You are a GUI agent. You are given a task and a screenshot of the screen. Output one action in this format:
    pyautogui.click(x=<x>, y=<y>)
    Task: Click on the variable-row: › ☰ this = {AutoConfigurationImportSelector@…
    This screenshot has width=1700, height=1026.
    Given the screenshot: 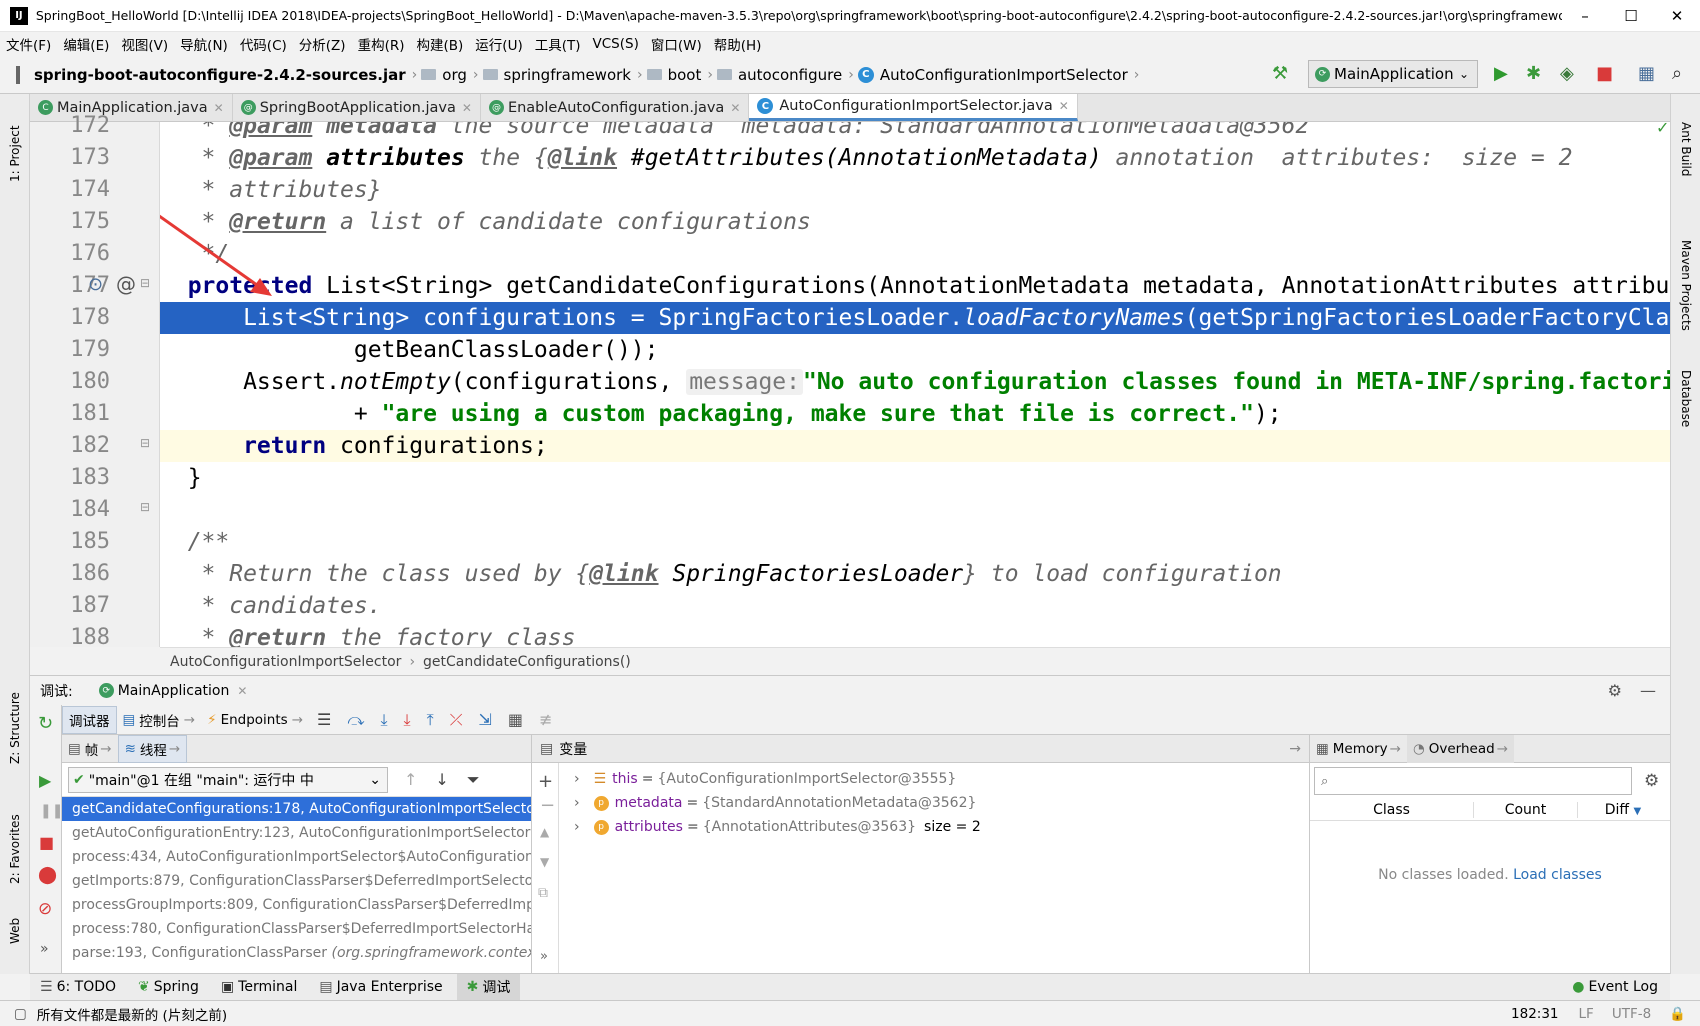 What is the action you would take?
    pyautogui.click(x=930, y=779)
    